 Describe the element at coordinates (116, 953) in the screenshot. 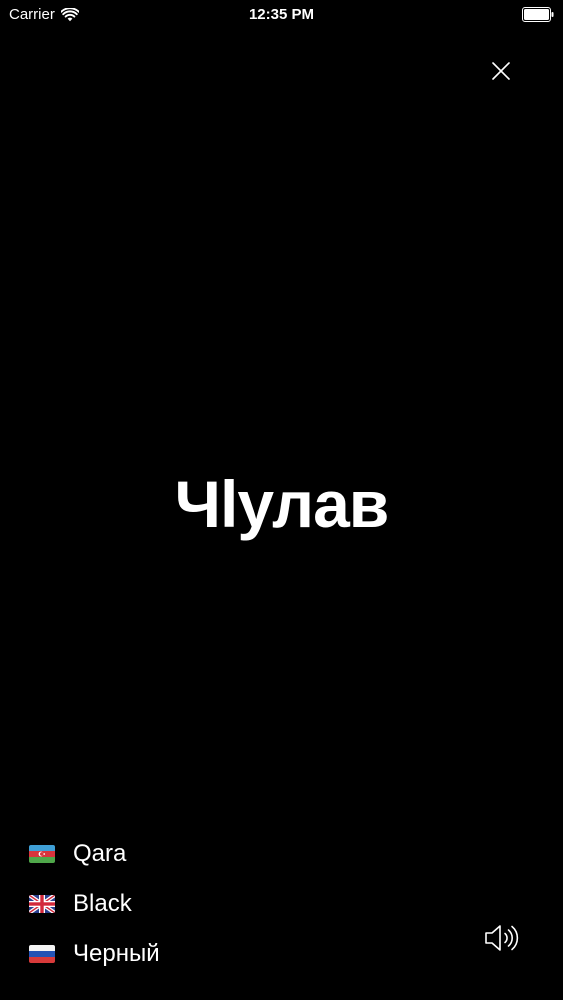

I see `translation-text: Черный` at that location.